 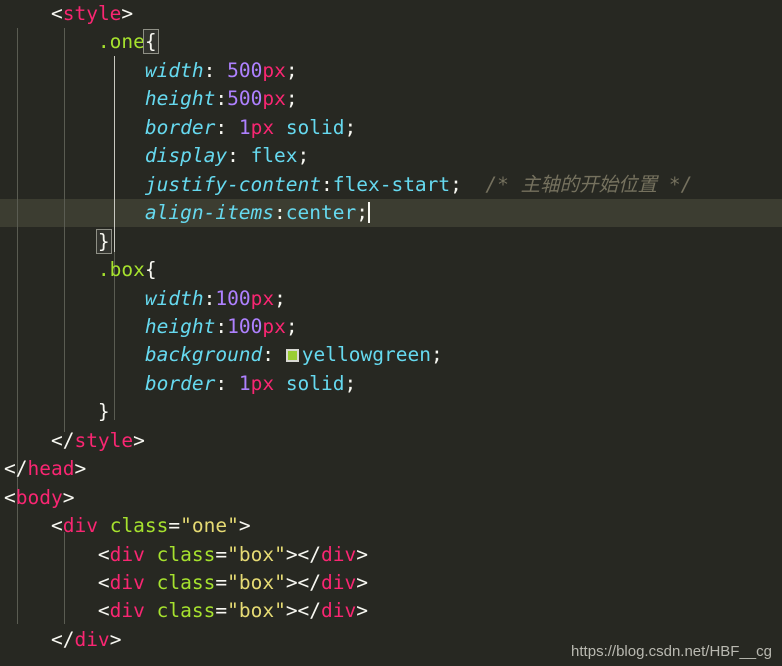 What do you see at coordinates (391, 99) in the screenshot?
I see `code-line: height:500px;` at bounding box center [391, 99].